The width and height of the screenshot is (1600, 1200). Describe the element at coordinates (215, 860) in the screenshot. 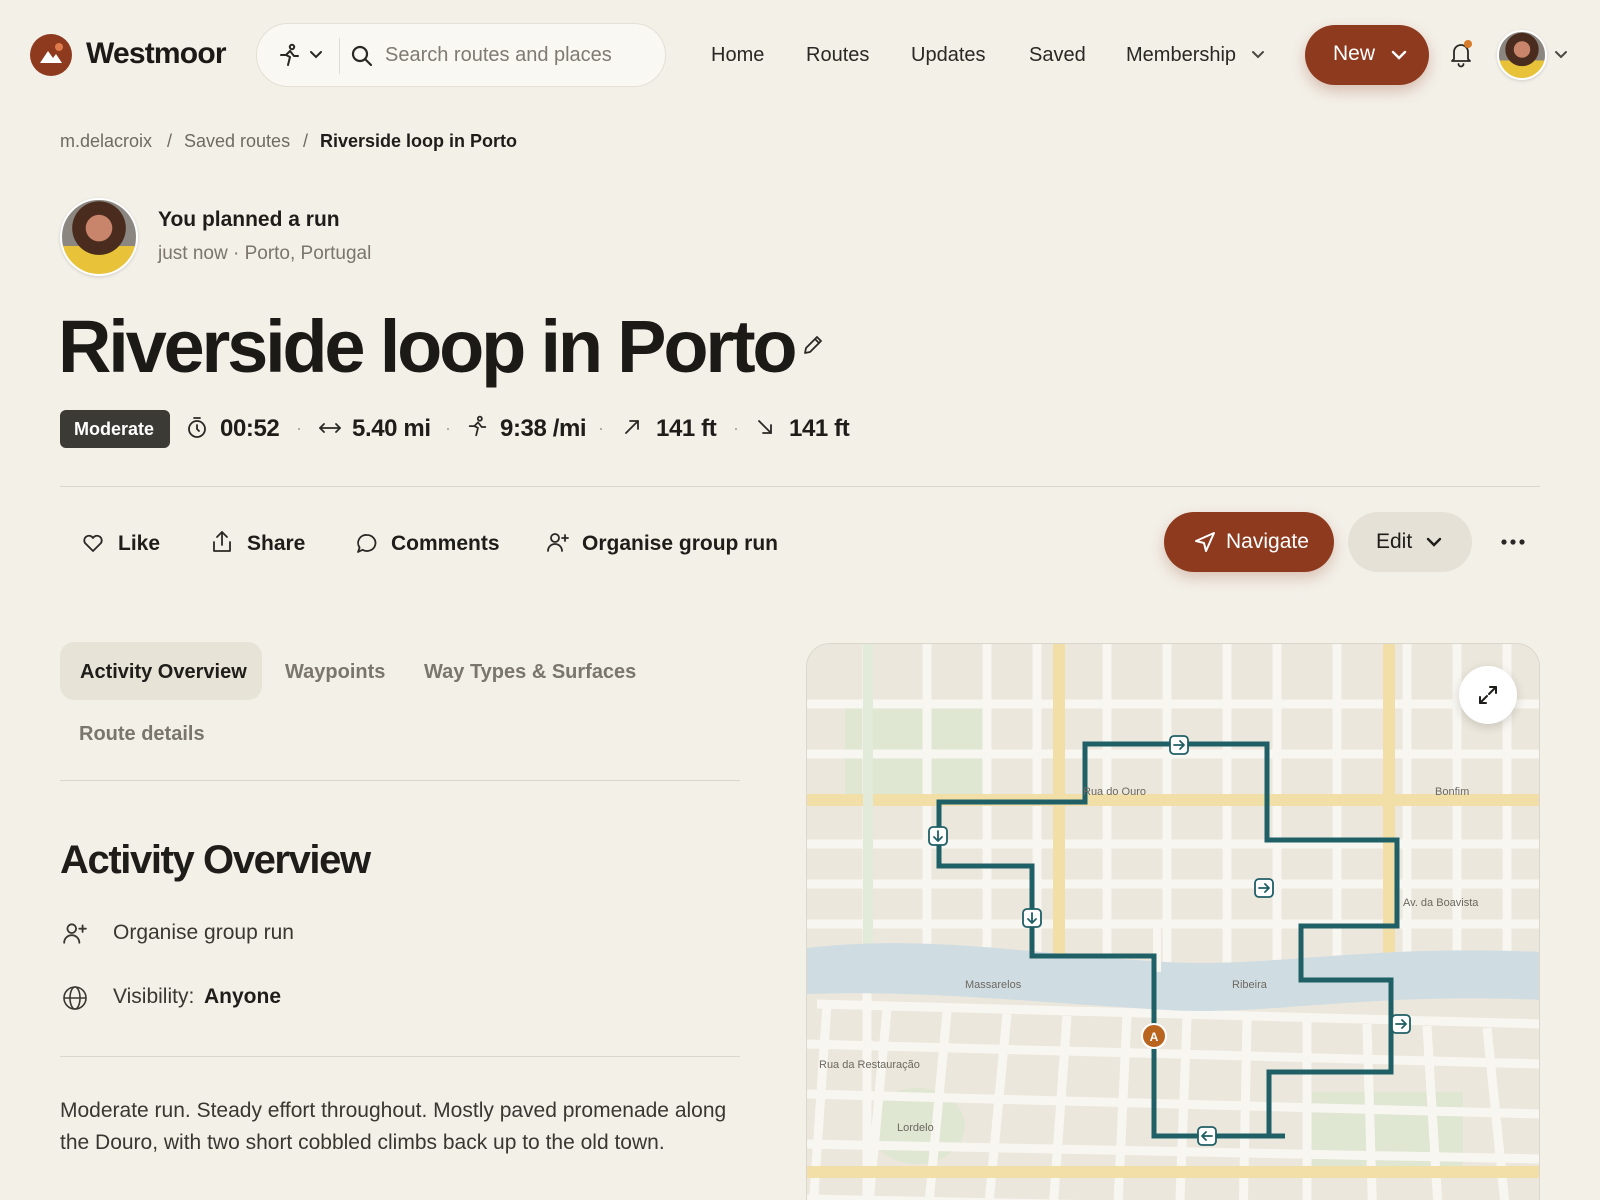

I see `section-heading: Activity Overview` at that location.